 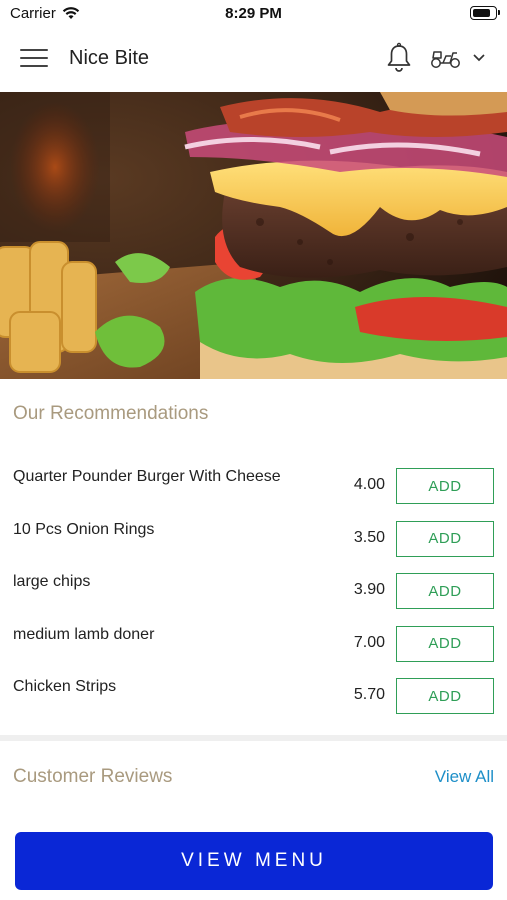 I want to click on item-price: 3.90, so click(x=369, y=589).